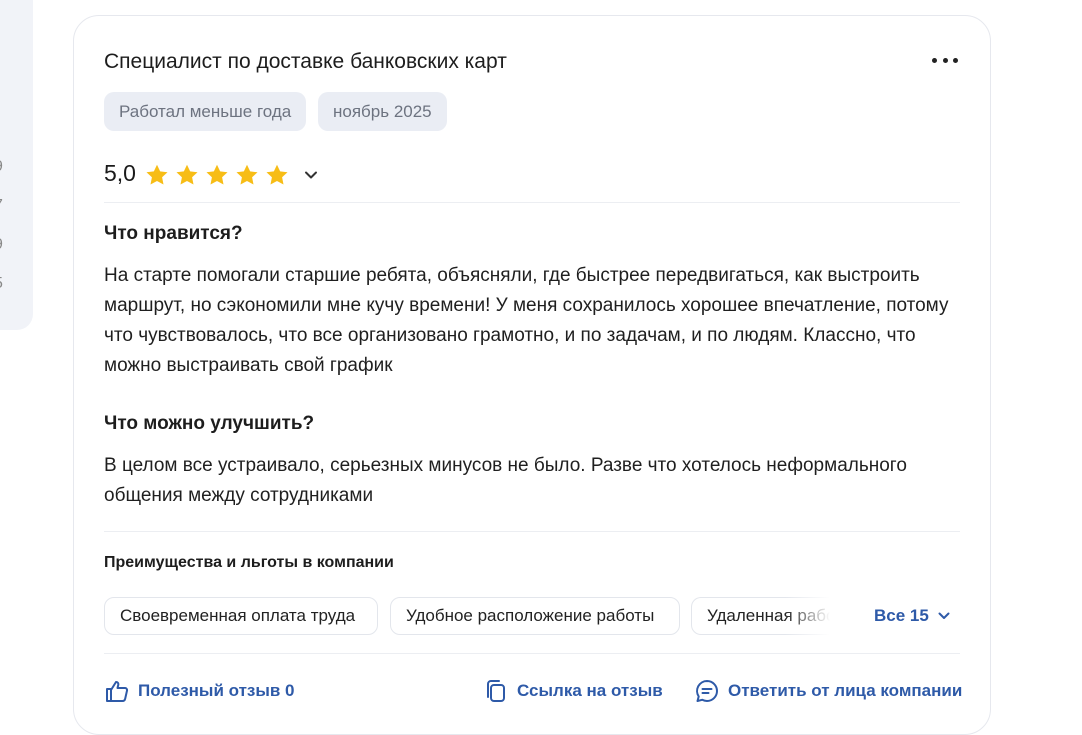 The image size is (1082, 735). I want to click on copy-link-icon, so click(496, 691).